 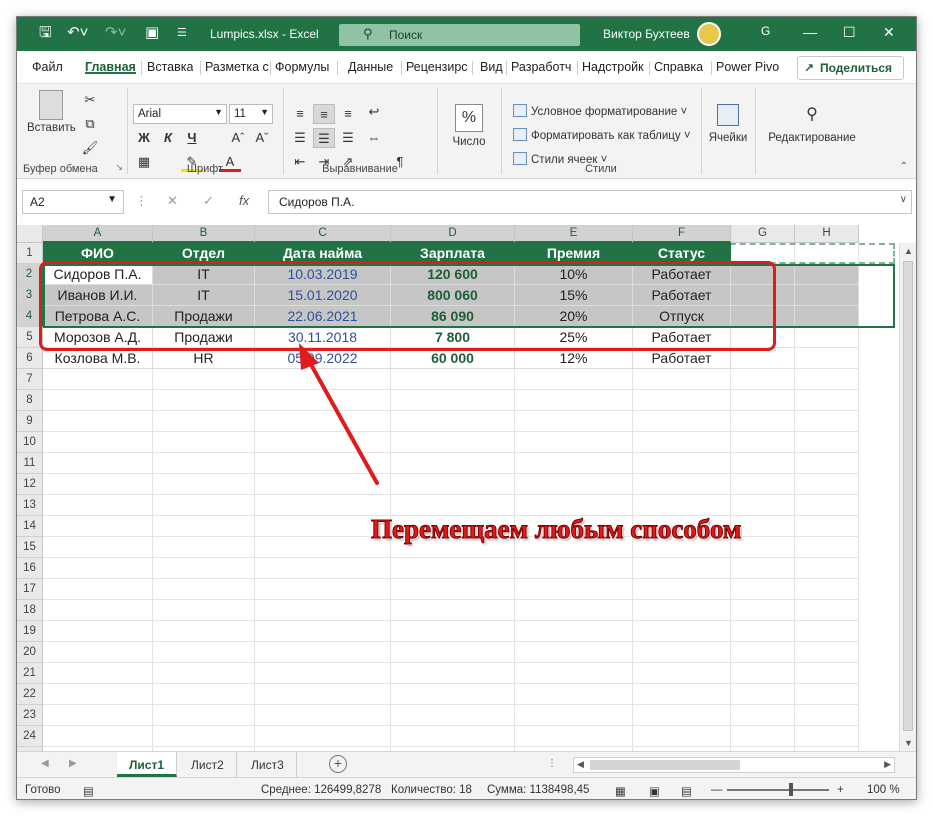 I want to click on select-all-corner, so click(x=30, y=234).